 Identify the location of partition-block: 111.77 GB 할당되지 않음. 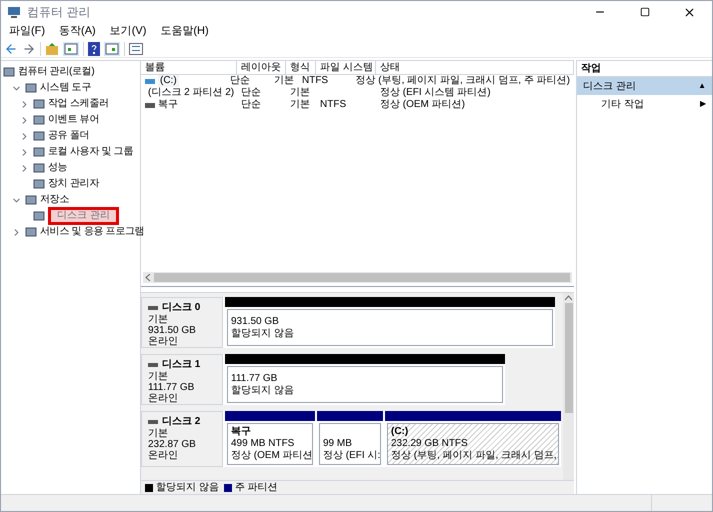
(365, 379).